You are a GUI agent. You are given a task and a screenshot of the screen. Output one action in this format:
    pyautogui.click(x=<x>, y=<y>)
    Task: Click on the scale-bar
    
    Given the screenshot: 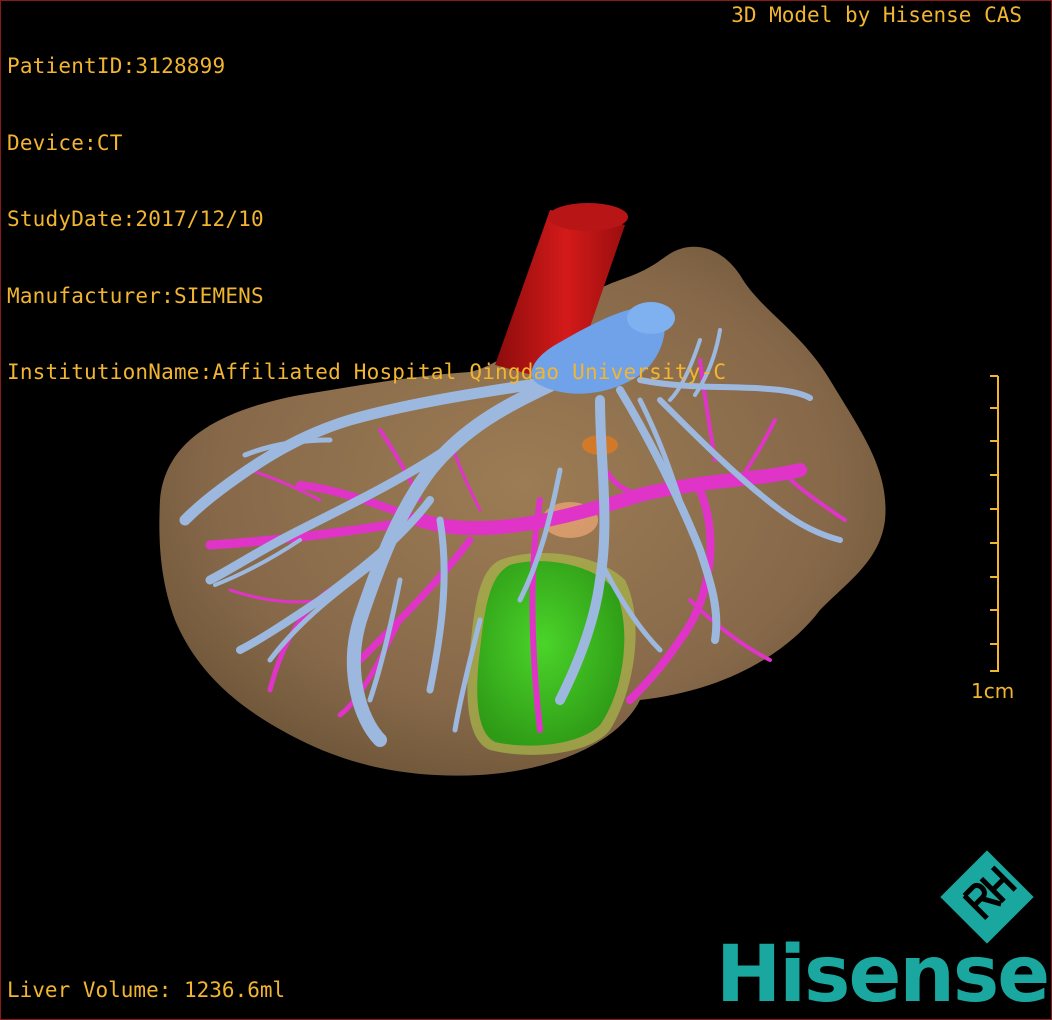 What is the action you would take?
    pyautogui.click(x=994, y=523)
    